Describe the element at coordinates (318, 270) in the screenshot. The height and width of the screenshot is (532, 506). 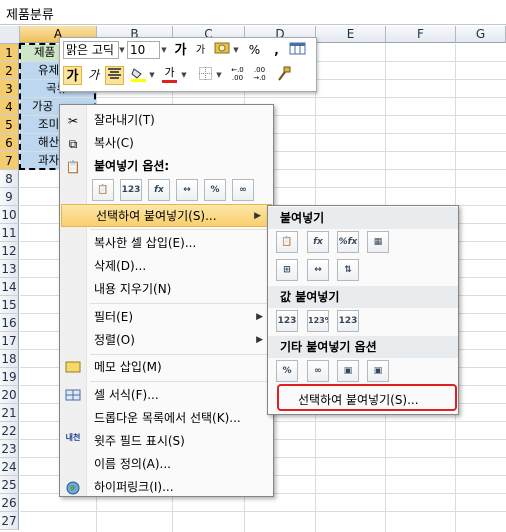
I see `submenu-keep-column-widths-button: ↔` at that location.